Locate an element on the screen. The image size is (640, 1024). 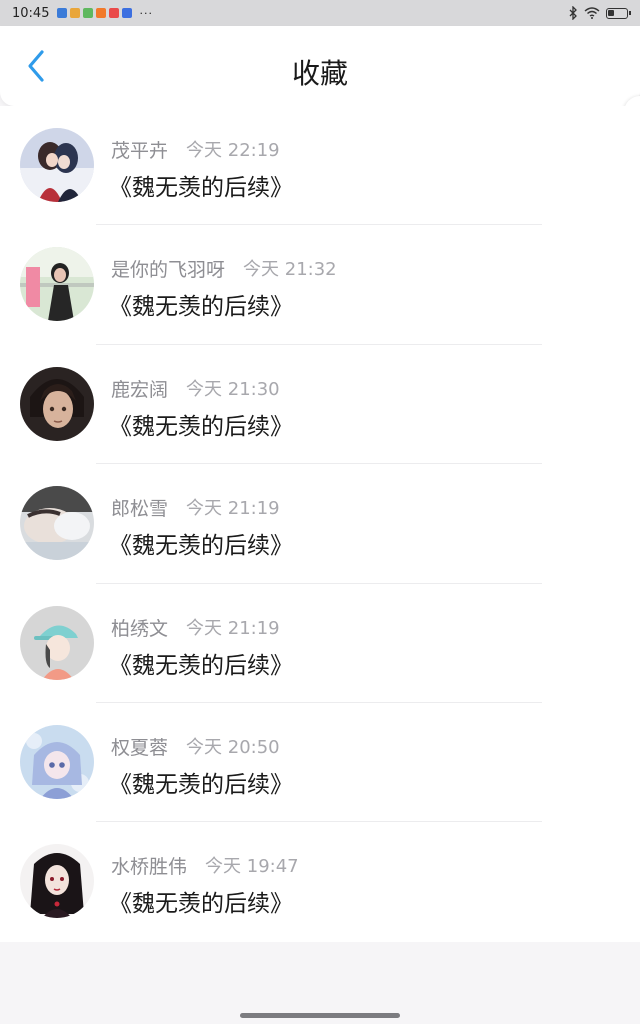
header-bar: 收藏 is located at coordinates (320, 66).